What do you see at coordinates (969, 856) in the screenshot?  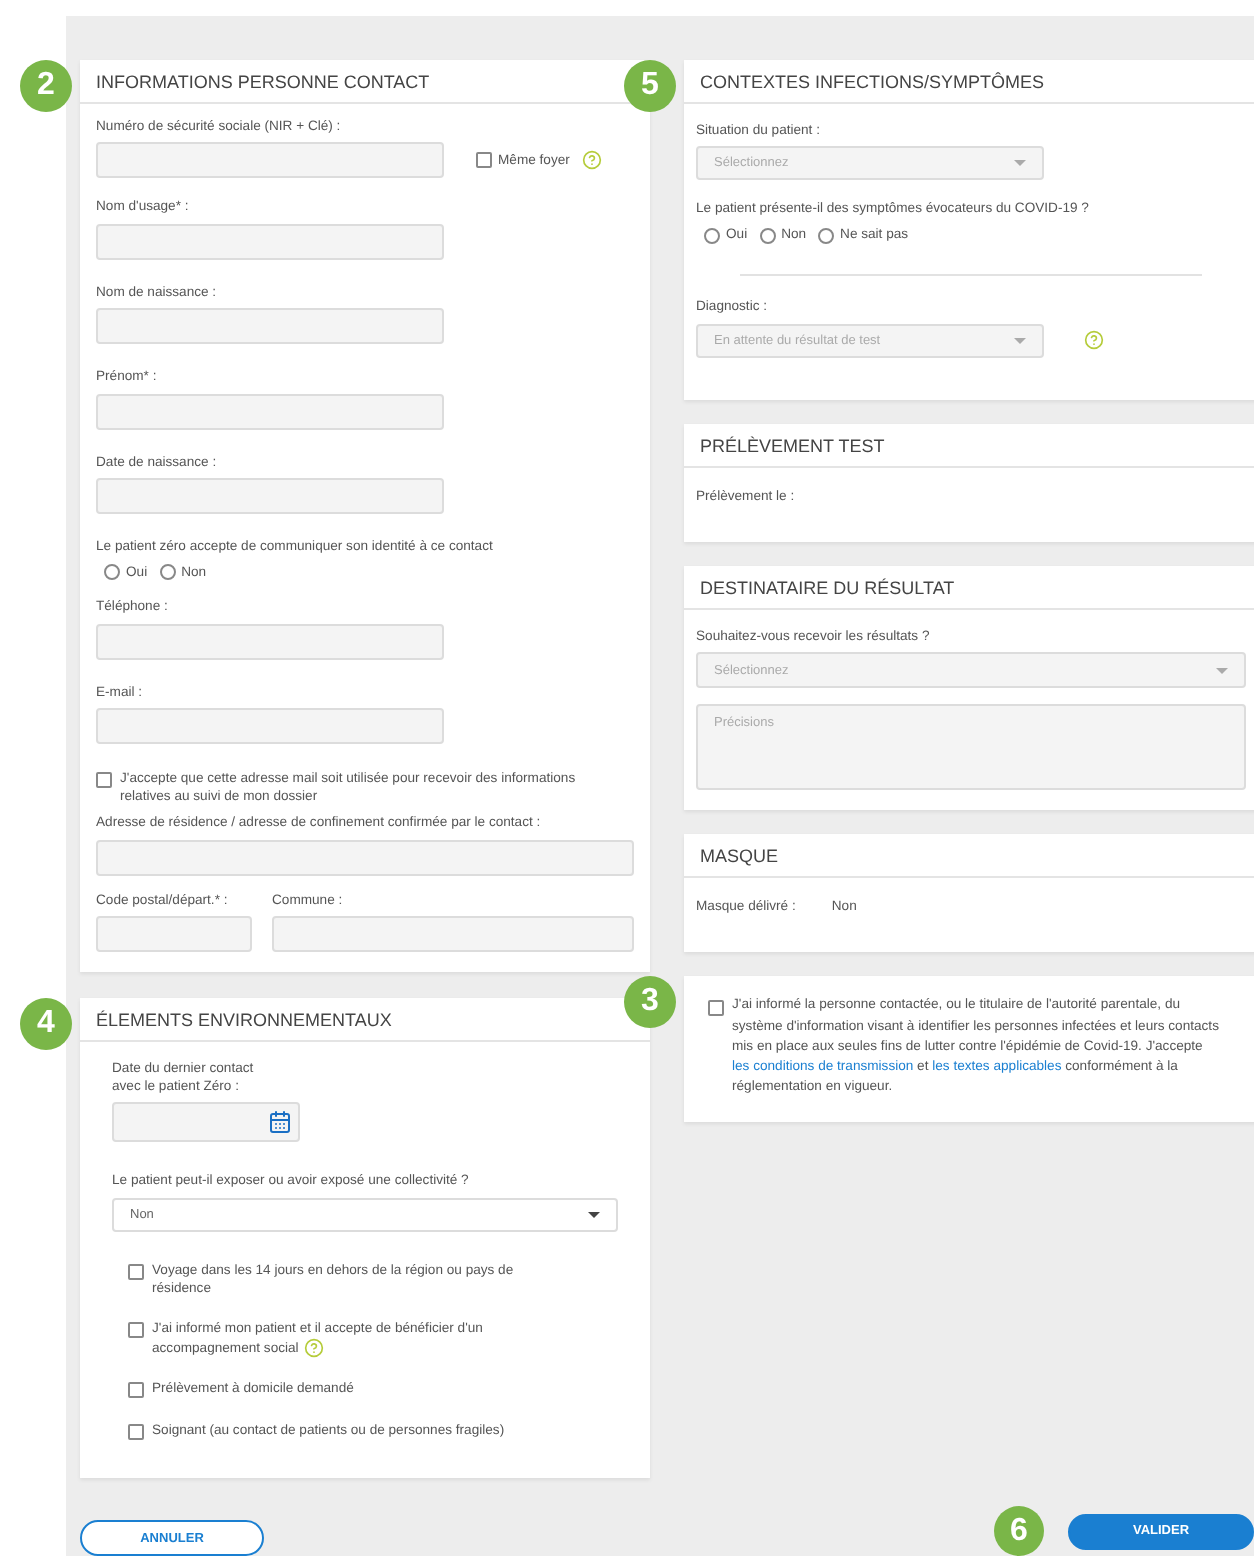 I see `section-title: MASQUE` at bounding box center [969, 856].